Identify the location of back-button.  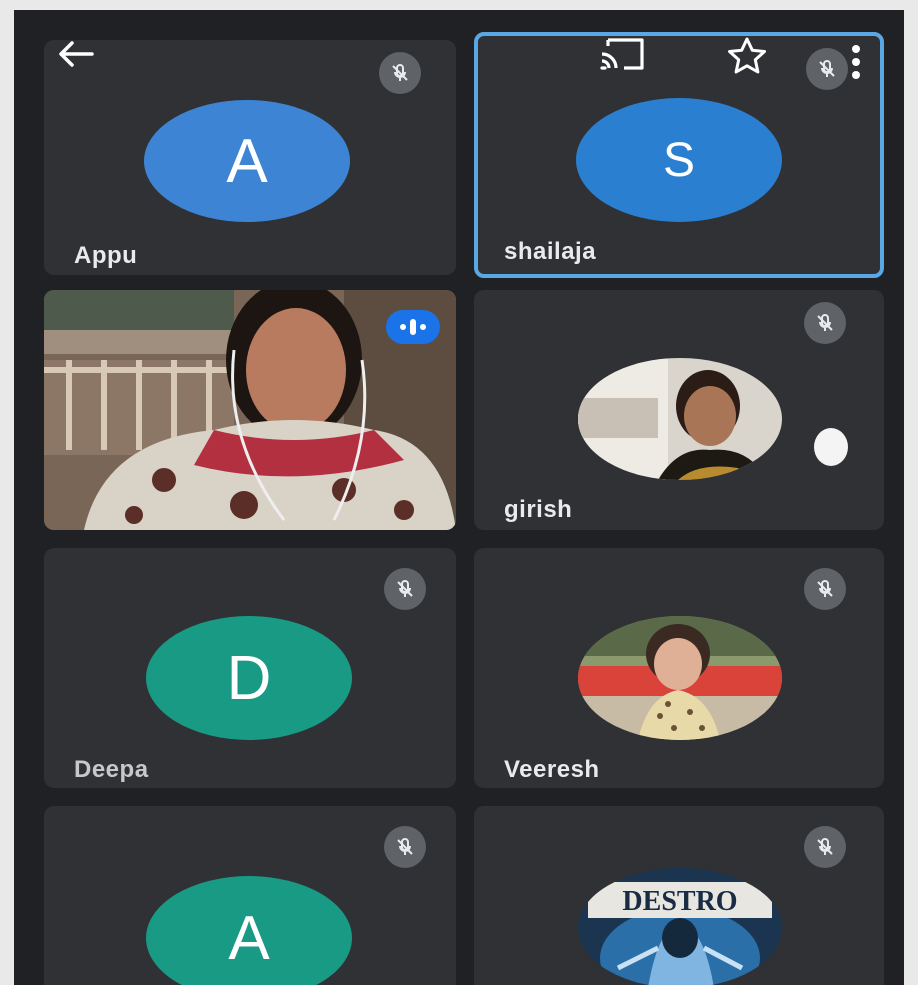
(76, 54).